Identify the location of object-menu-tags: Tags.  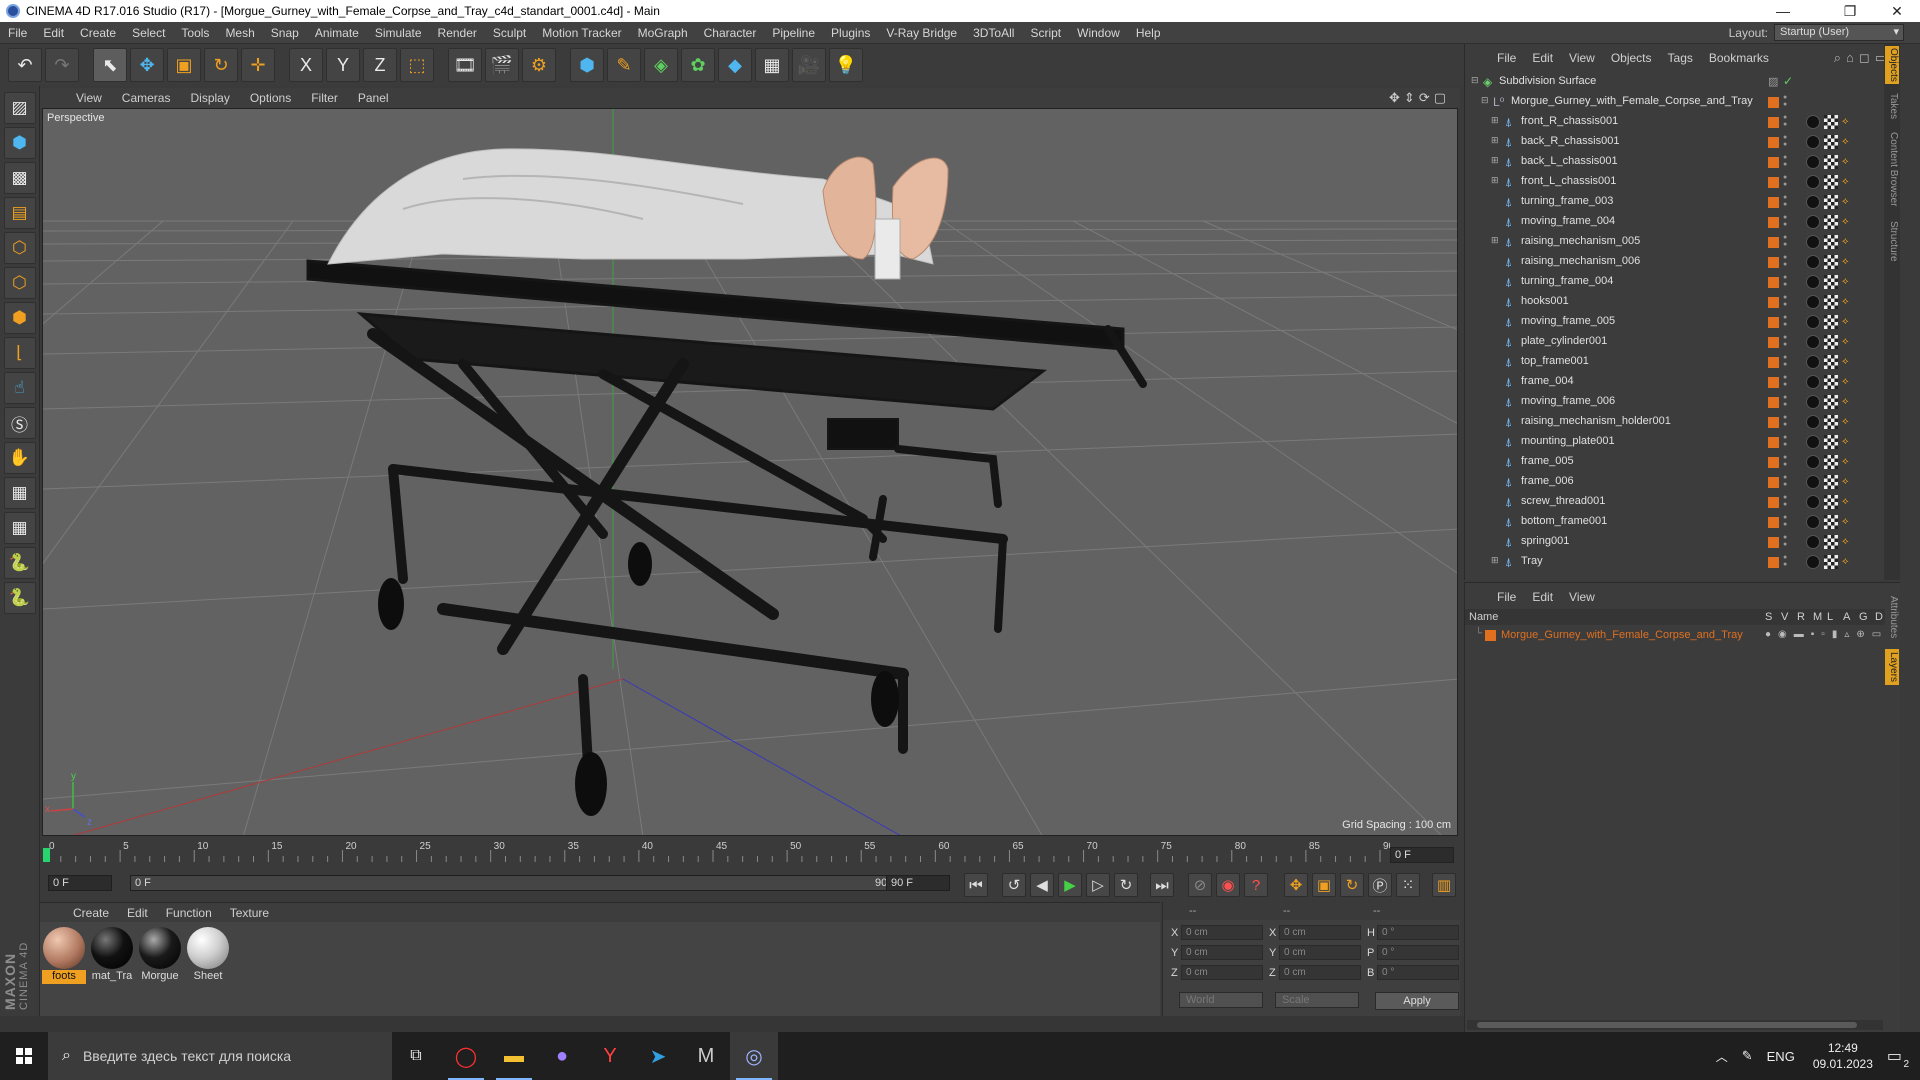
(1680, 58).